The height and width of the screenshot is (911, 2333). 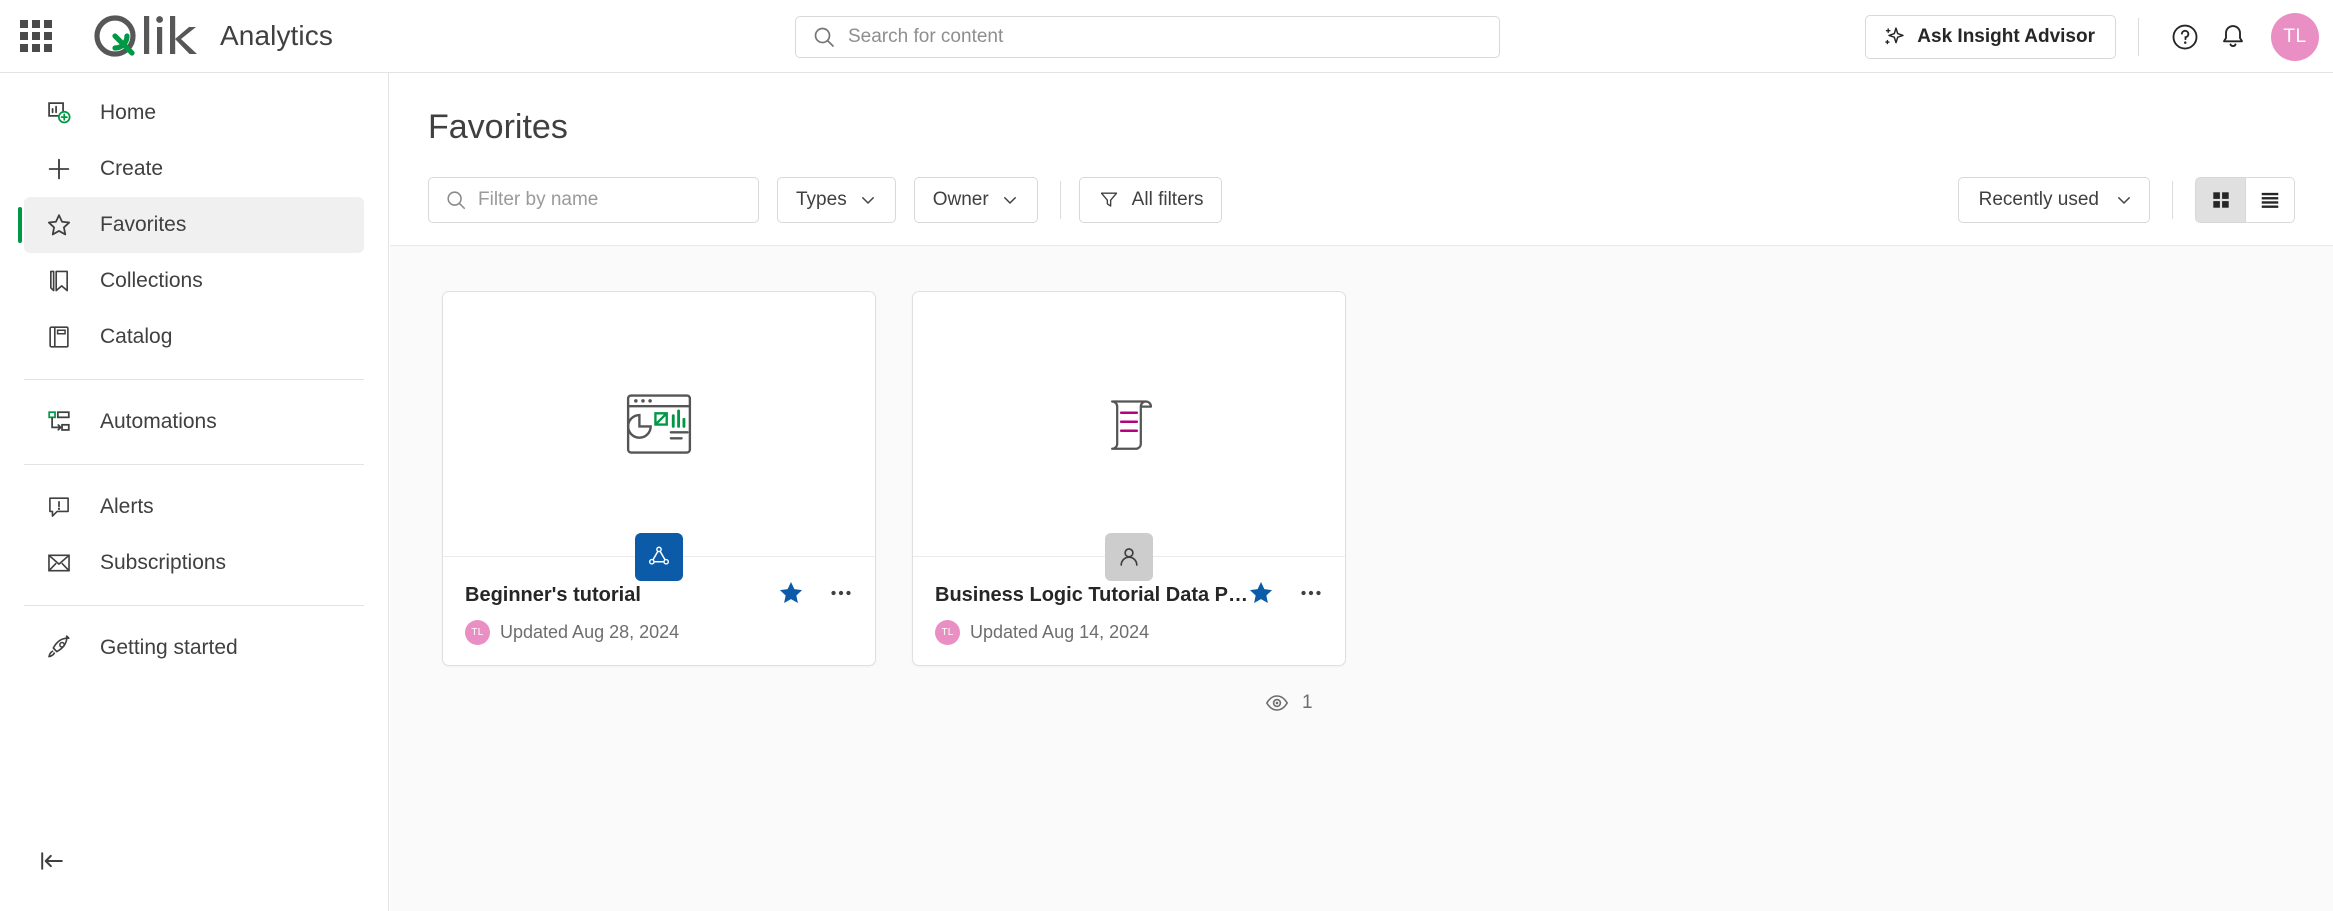 I want to click on search-input, so click(x=1148, y=37).